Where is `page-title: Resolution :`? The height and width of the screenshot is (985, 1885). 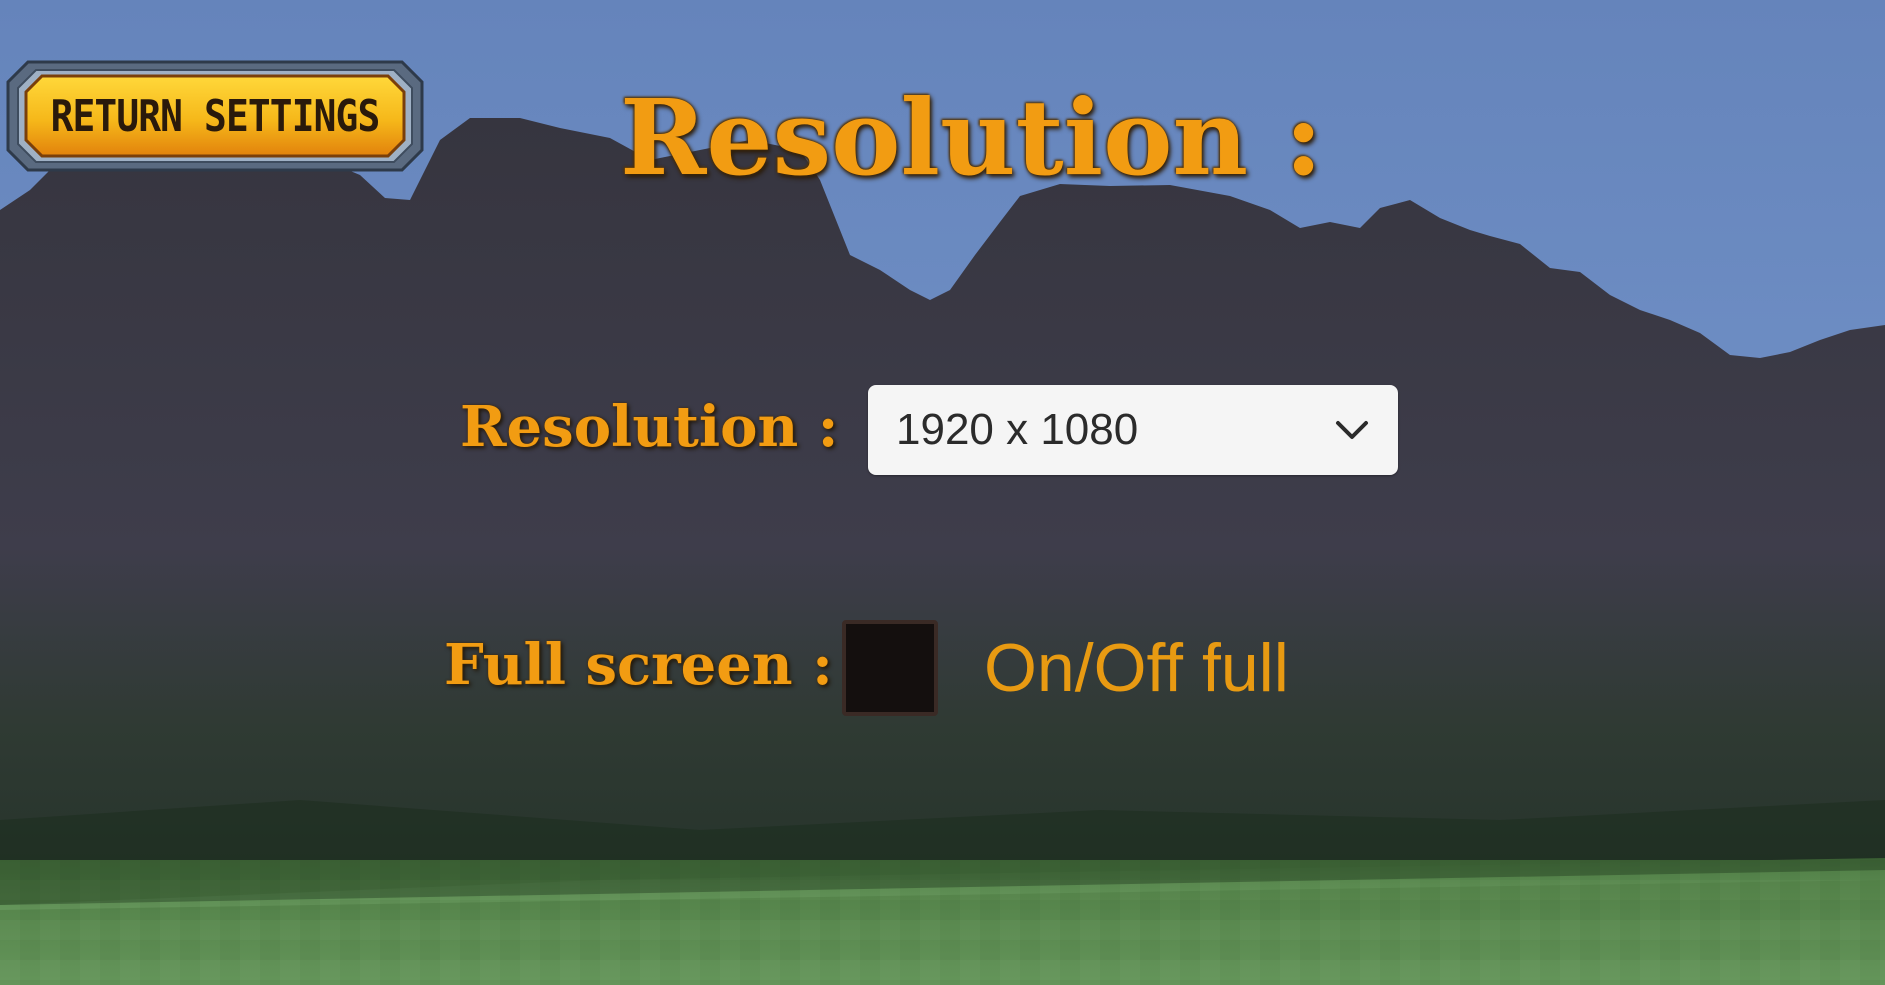
page-title: Resolution : is located at coordinates (971, 137).